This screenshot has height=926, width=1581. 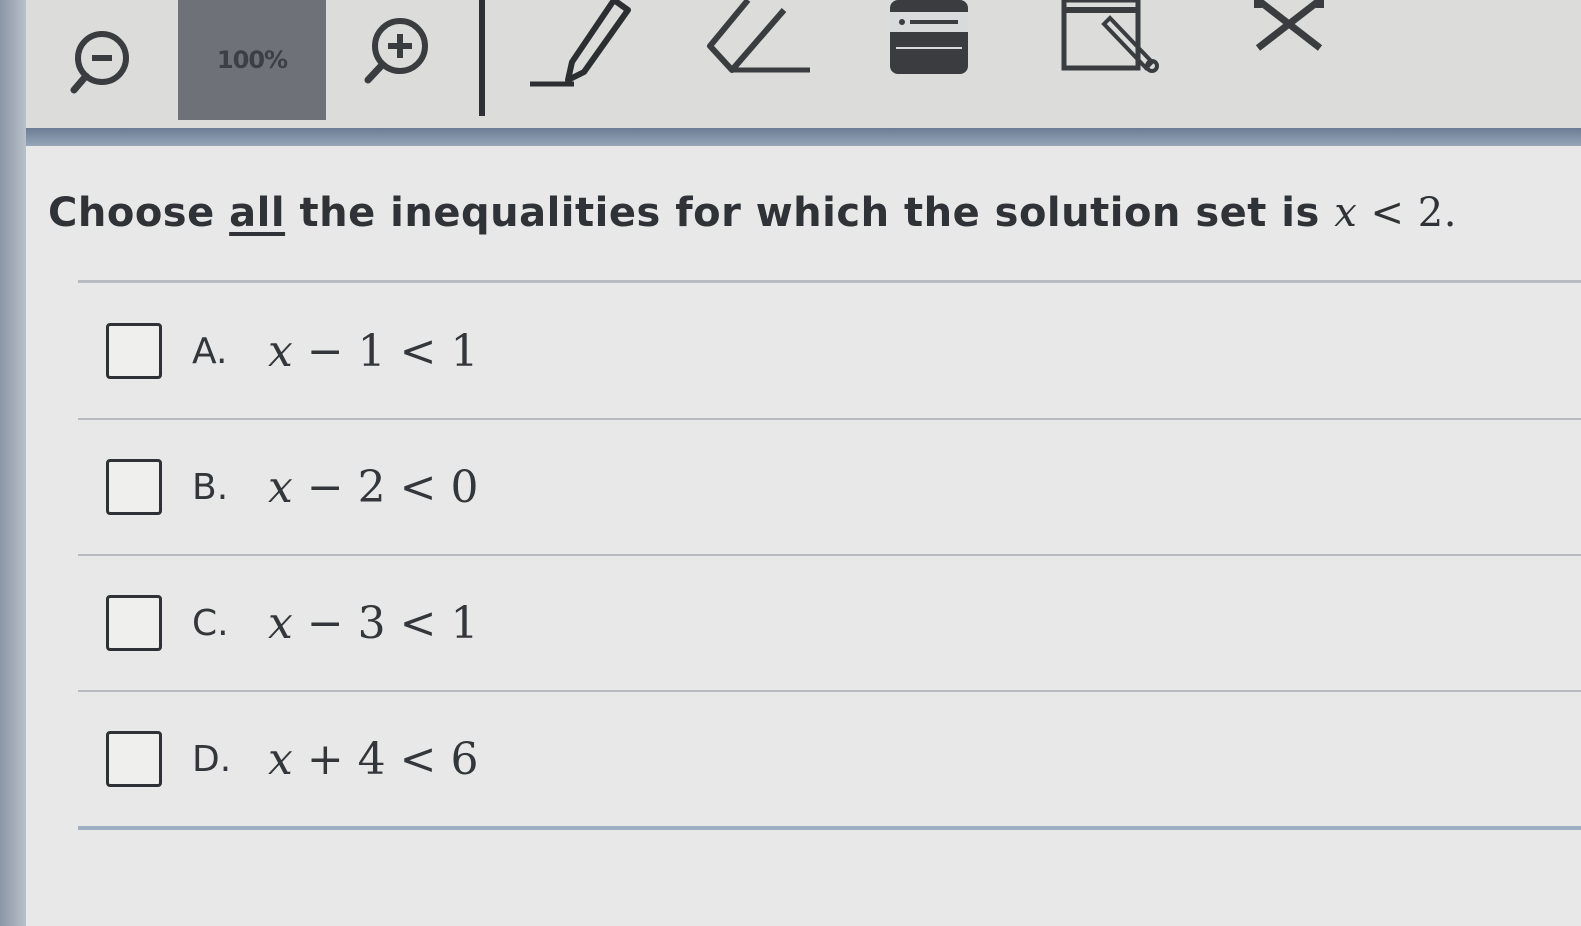 I want to click on question-divider, so click(x=829, y=281).